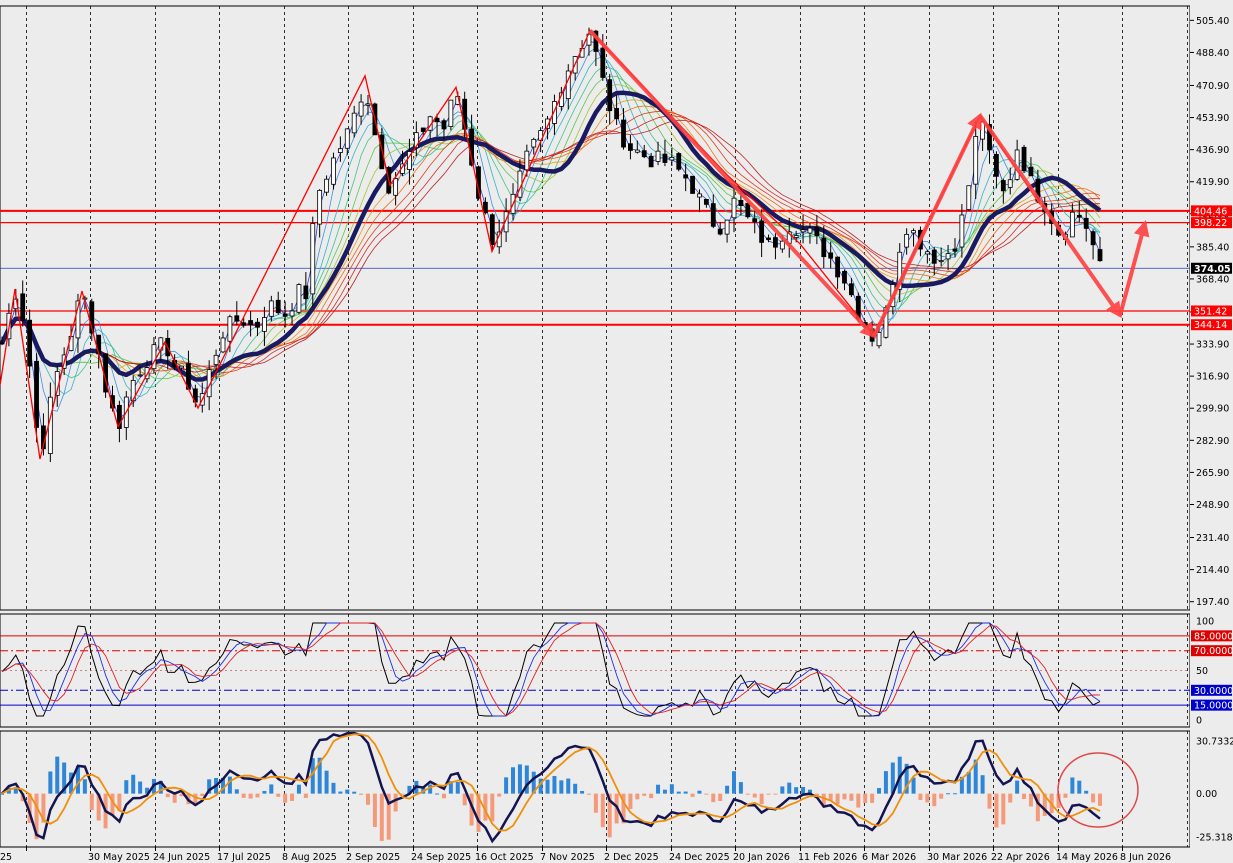  Describe the element at coordinates (1210, 311) in the screenshot. I see `level-tag-text: 351.42` at that location.